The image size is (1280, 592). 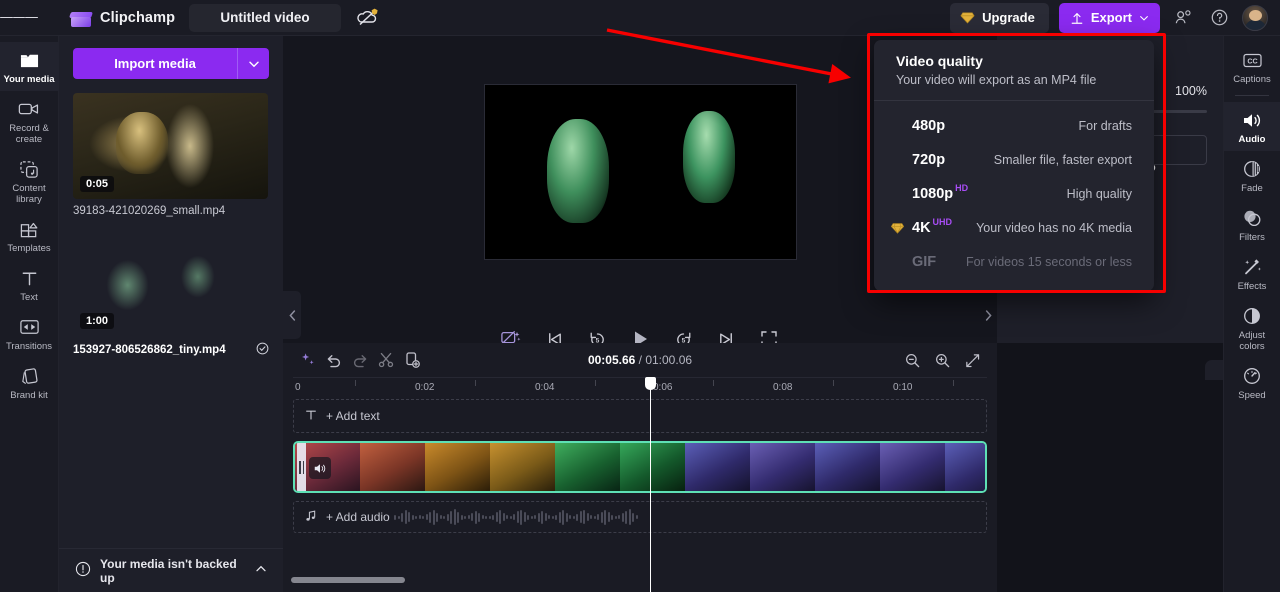 What do you see at coordinates (170, 283) in the screenshot?
I see `media-thumbnail: 1:00` at bounding box center [170, 283].